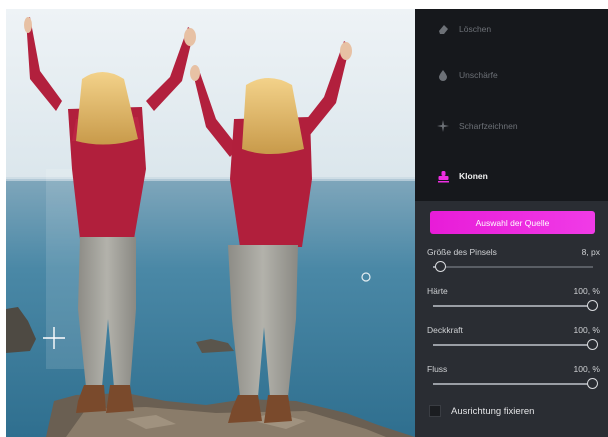  I want to click on align-fixed-label: Ausrichtung fixieren, so click(493, 411).